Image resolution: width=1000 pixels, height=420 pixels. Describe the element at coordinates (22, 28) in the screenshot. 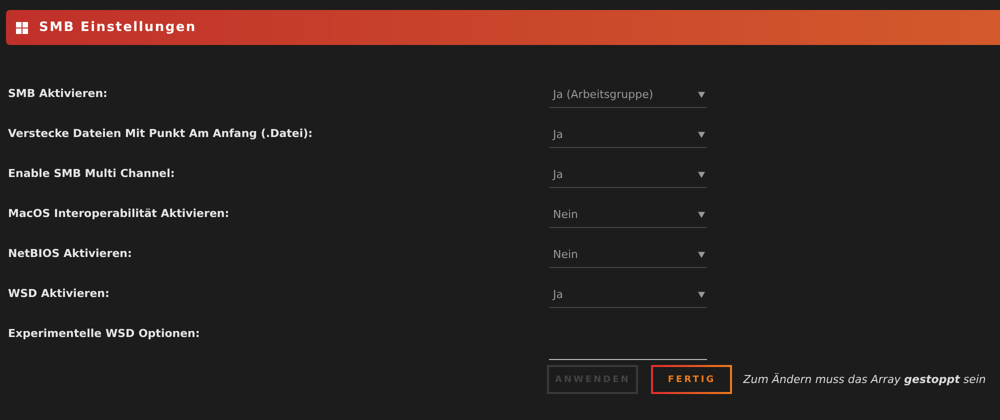

I see `windows-icon` at that location.